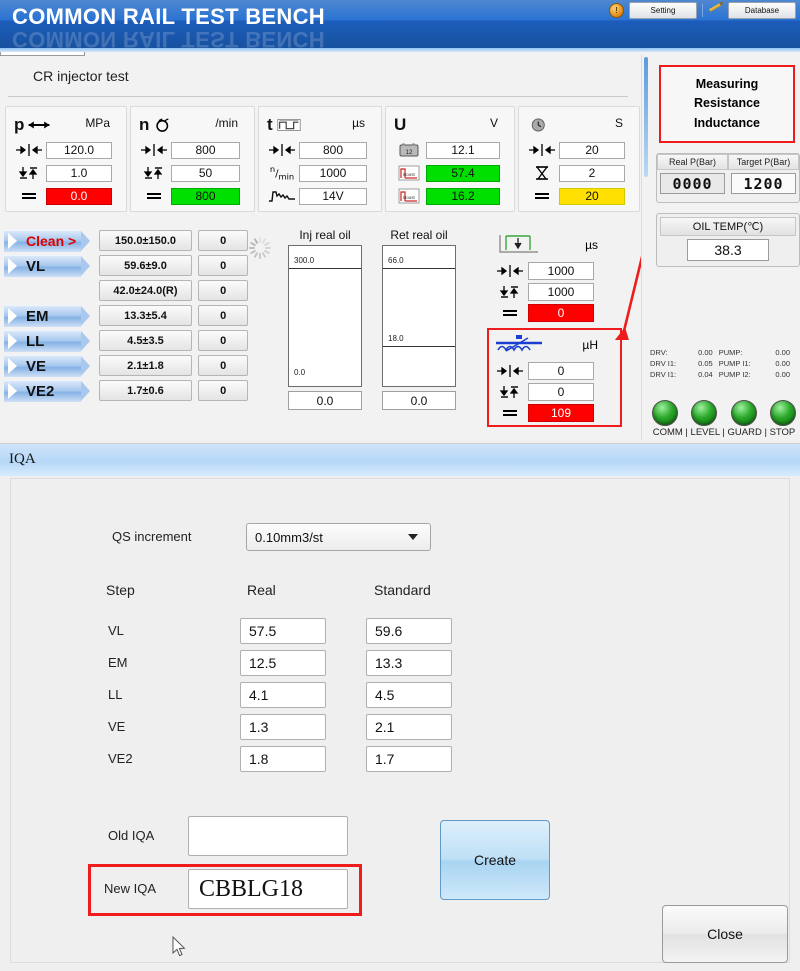 The image size is (800, 971). Describe the element at coordinates (153, 173) in the screenshot. I see `tolerance-icon` at that location.